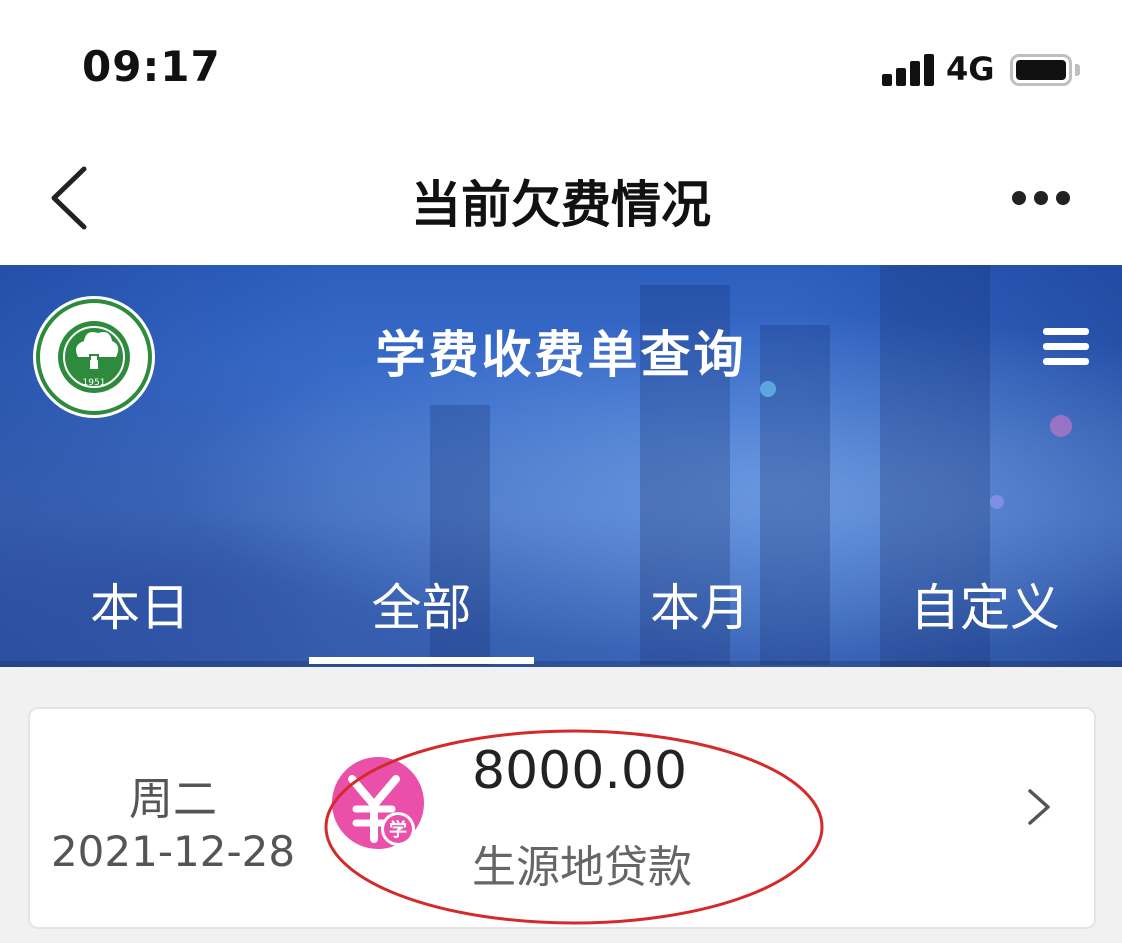 This screenshot has width=1122, height=943. What do you see at coordinates (173, 799) in the screenshot?
I see `record-weekday: 周二` at bounding box center [173, 799].